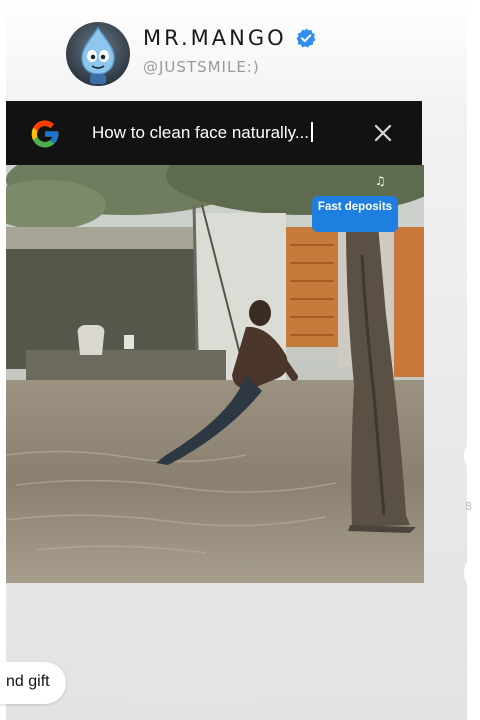 This screenshot has width=480, height=720. What do you see at coordinates (45, 134) in the screenshot?
I see `google-g-icon` at bounding box center [45, 134].